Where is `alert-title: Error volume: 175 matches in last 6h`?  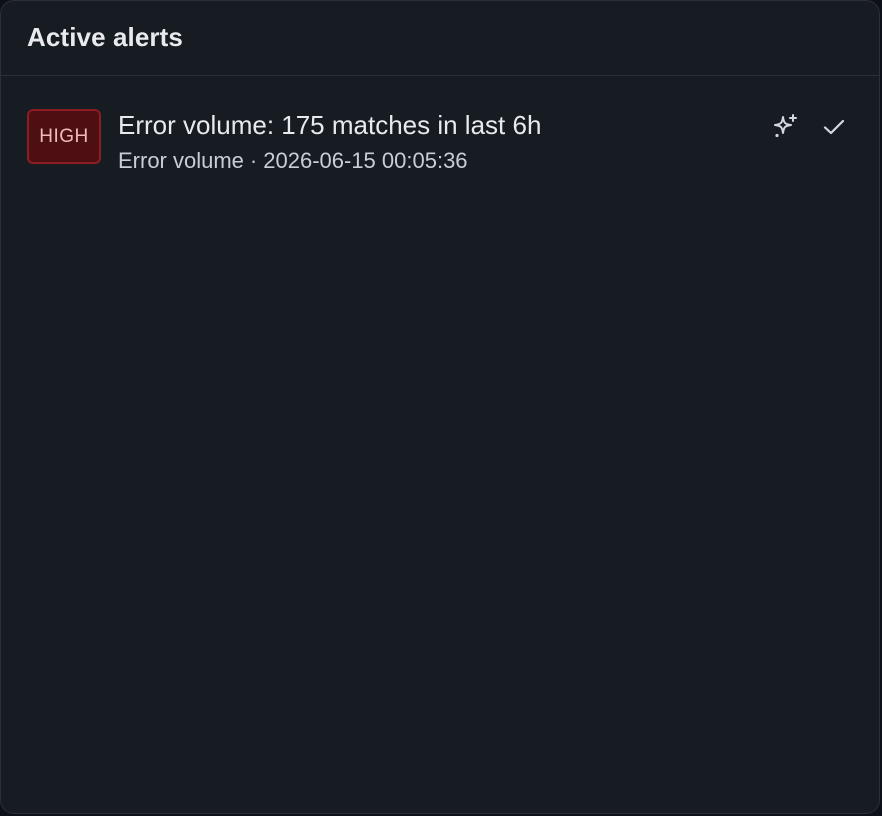 alert-title: Error volume: 175 matches in last 6h is located at coordinates (330, 125).